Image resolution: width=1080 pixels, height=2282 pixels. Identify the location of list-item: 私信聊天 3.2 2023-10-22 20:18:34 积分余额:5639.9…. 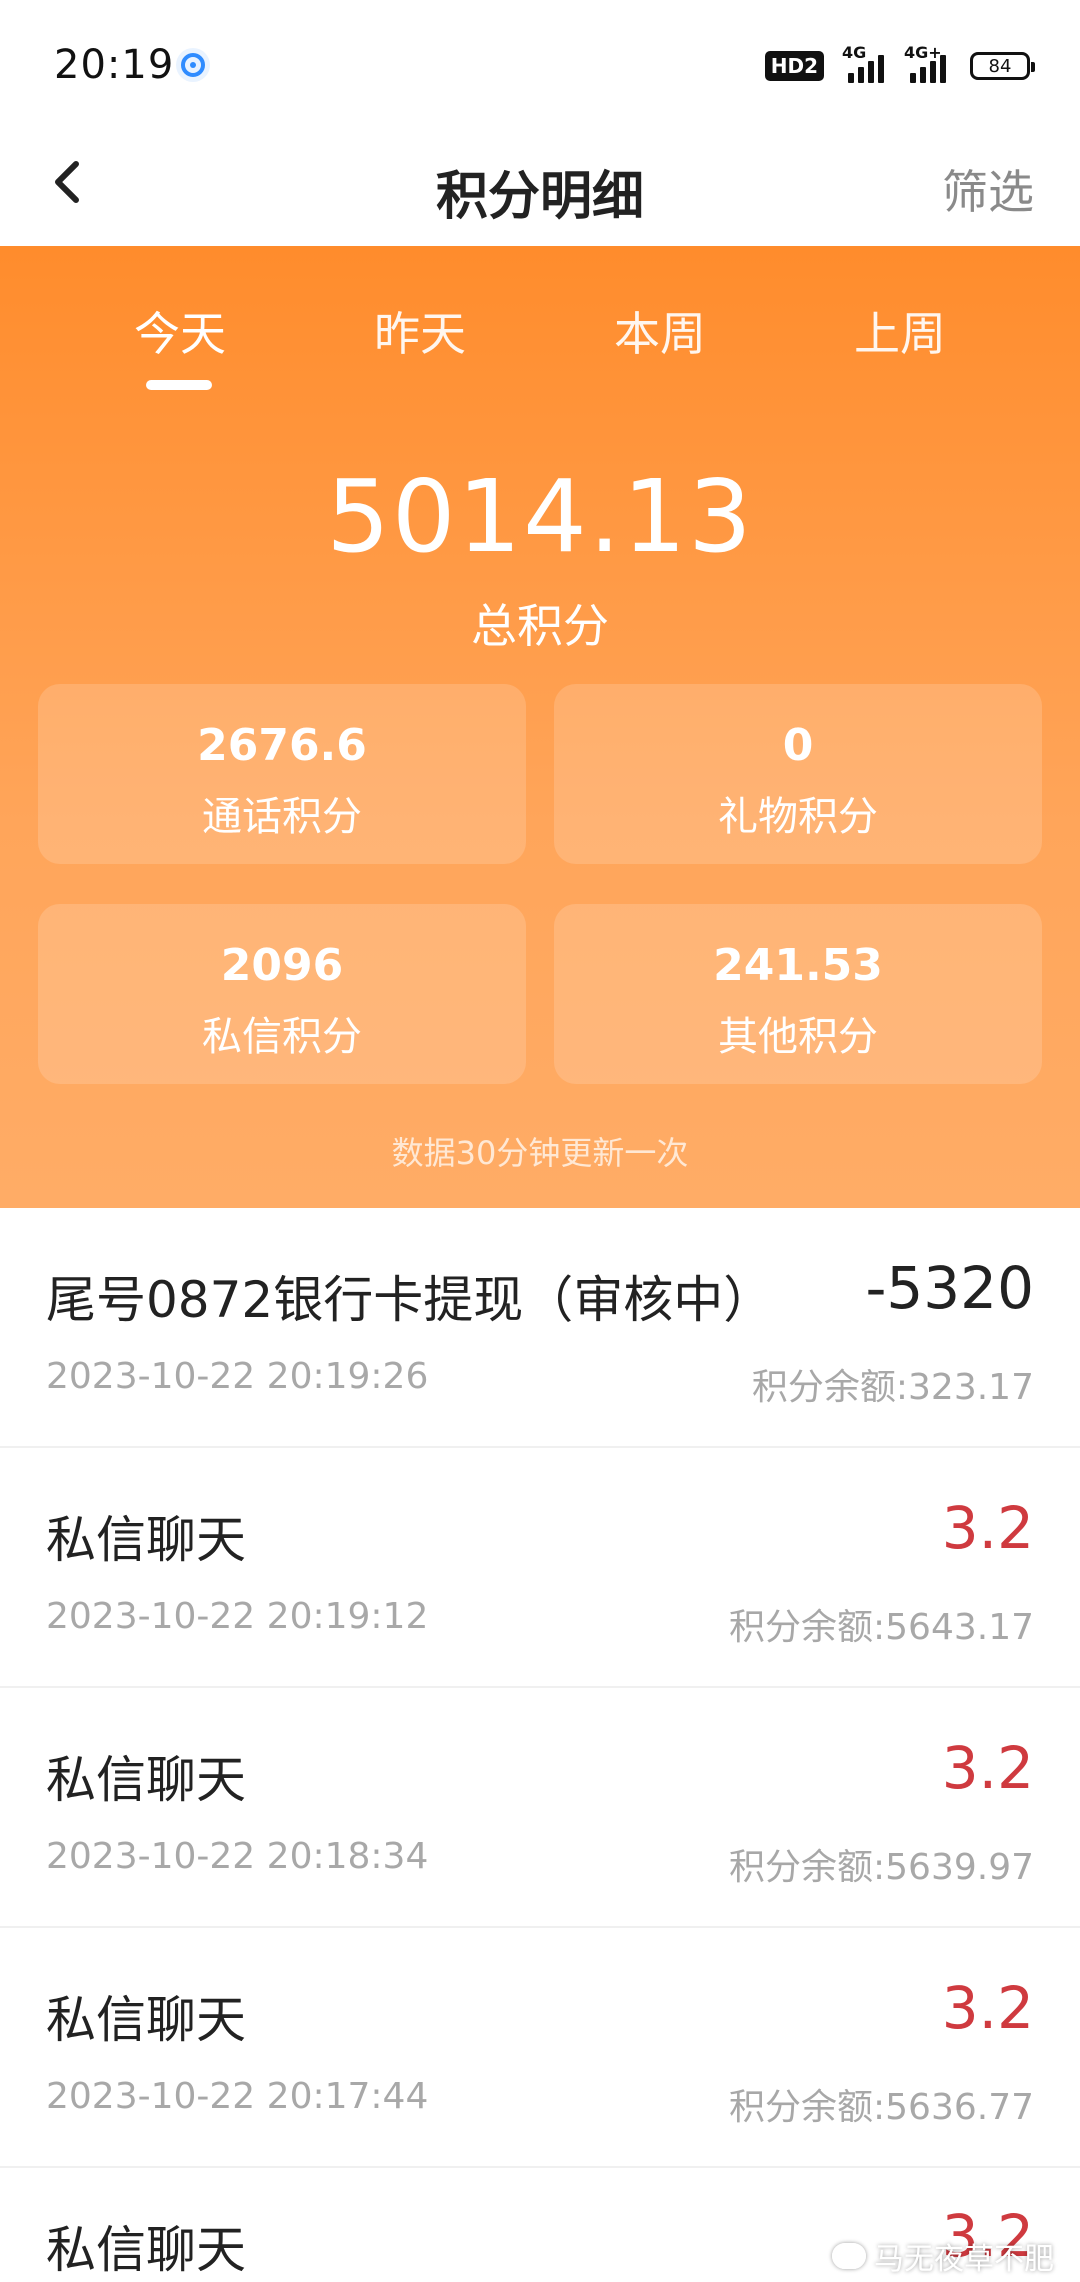
(540, 1808).